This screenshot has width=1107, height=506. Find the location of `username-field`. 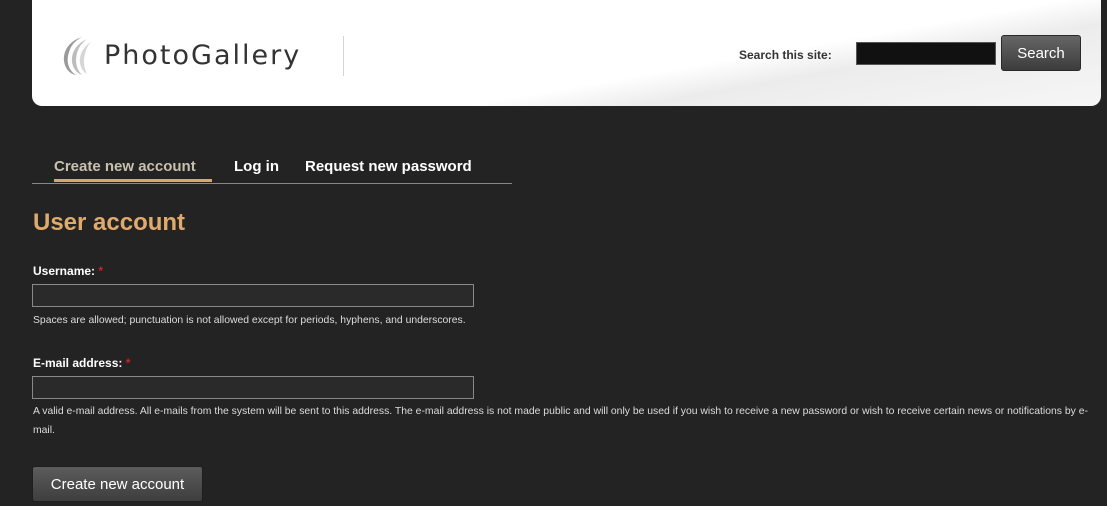

username-field is located at coordinates (253, 295).